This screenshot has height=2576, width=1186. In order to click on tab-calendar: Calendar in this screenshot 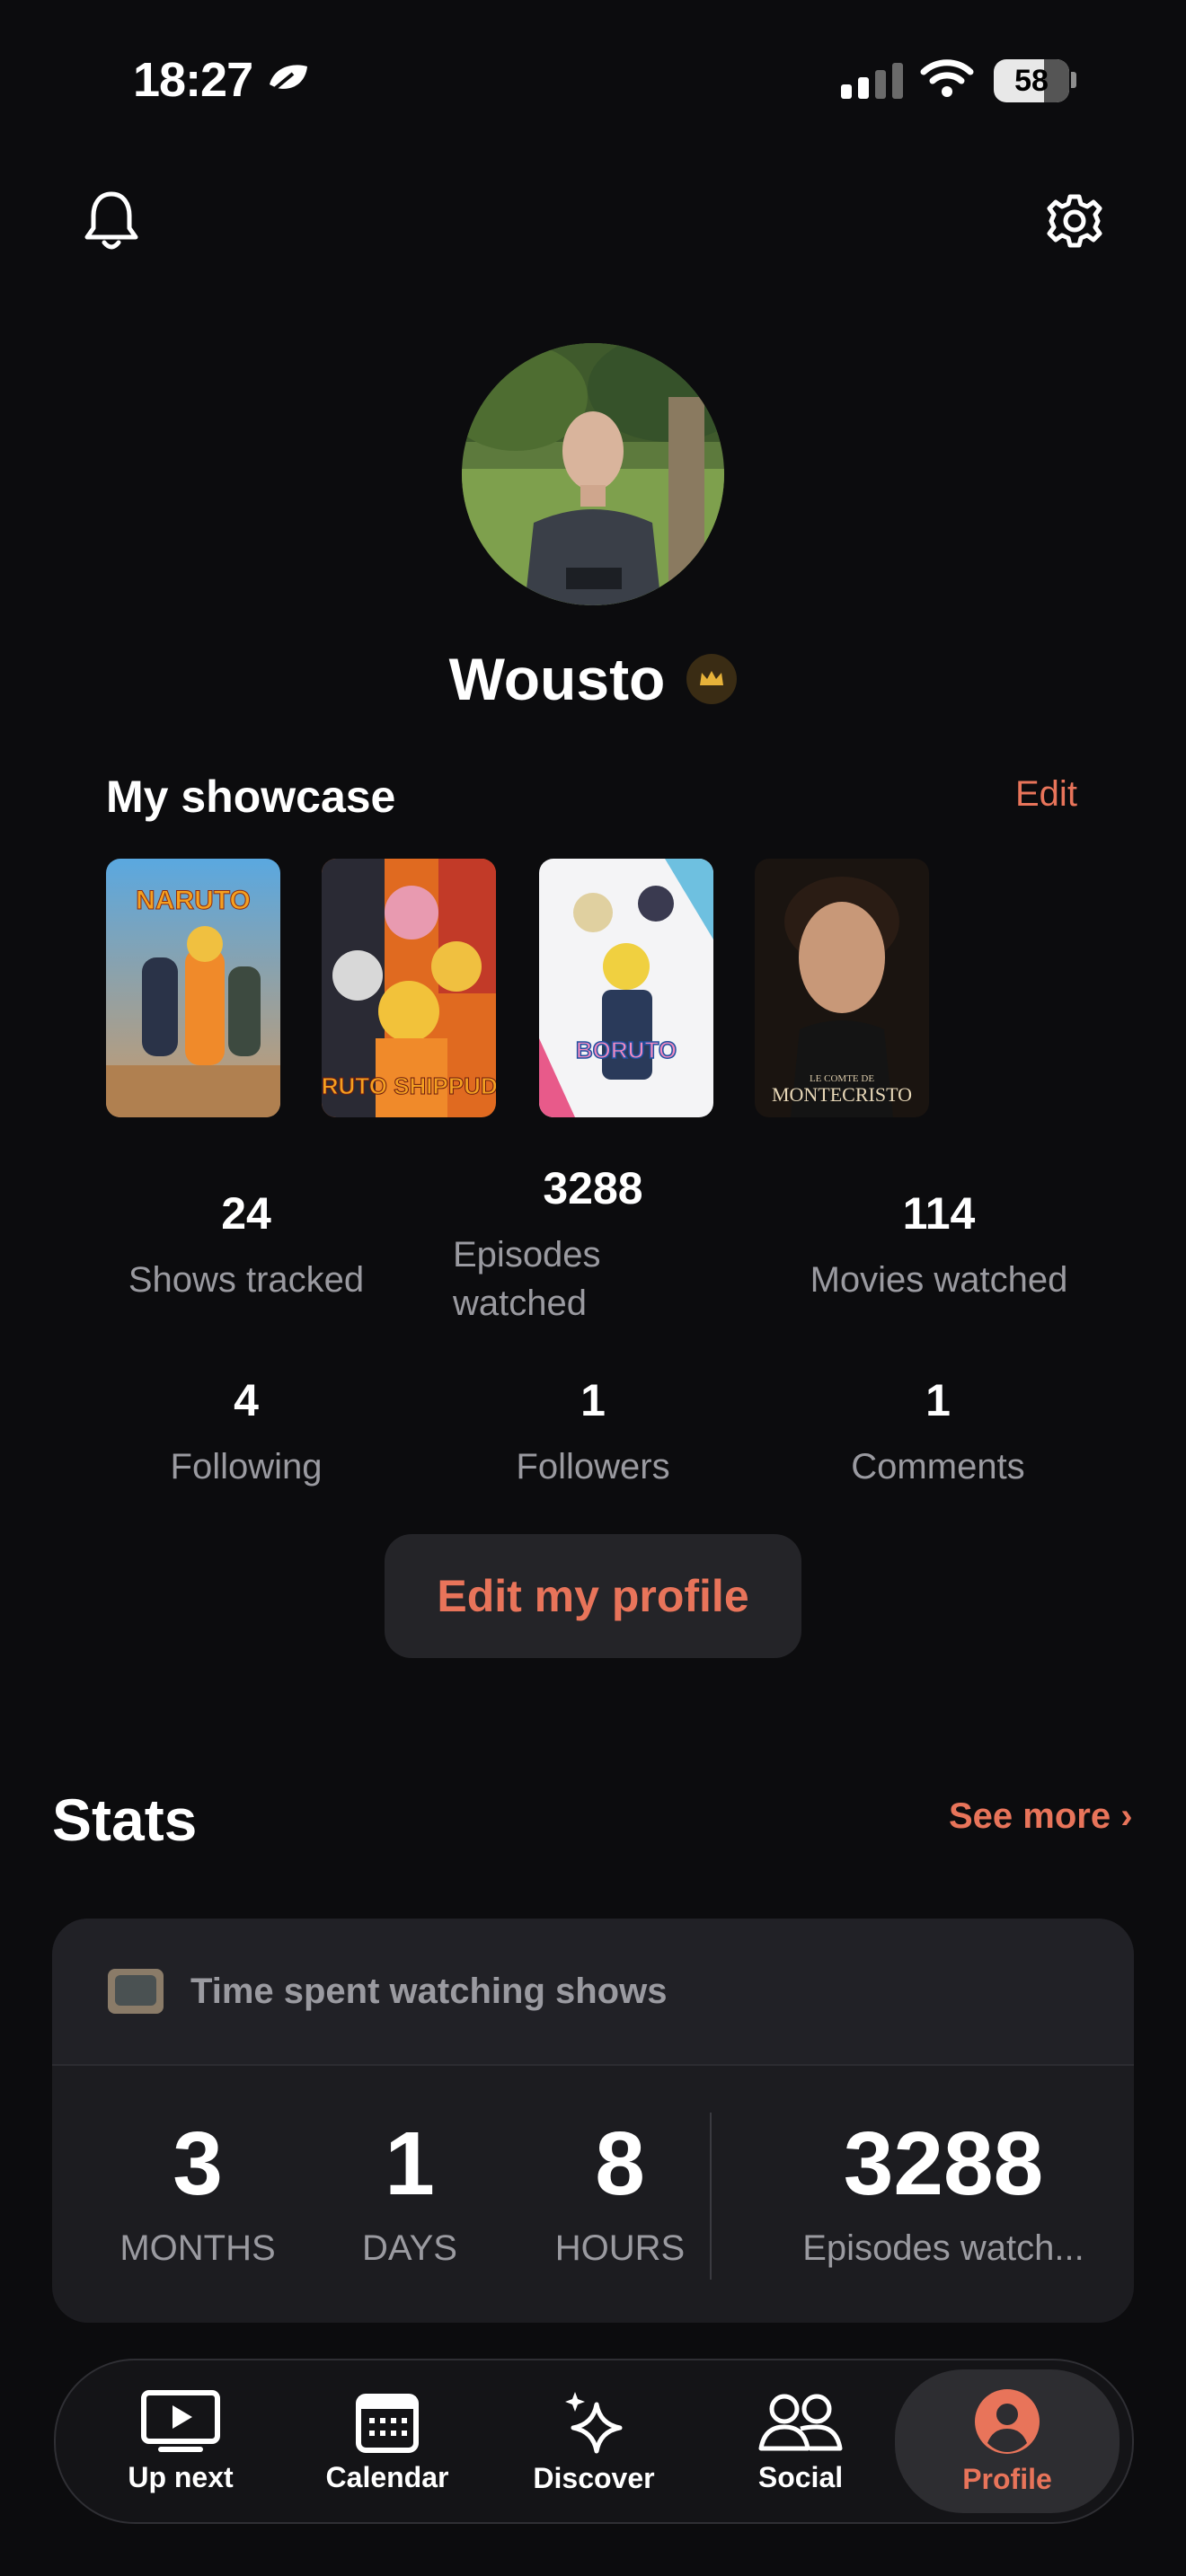, I will do `click(387, 2441)`.